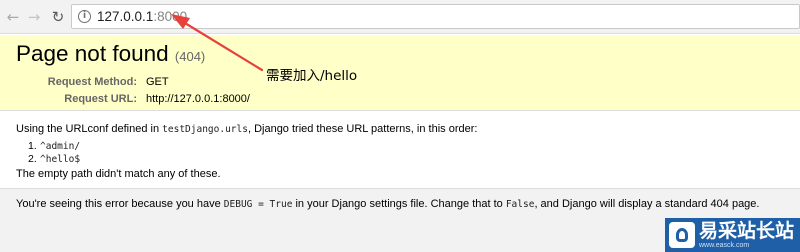 Image resolution: width=800 pixels, height=252 pixels. Describe the element at coordinates (34, 17) in the screenshot. I see `forward-arrow-icon: →` at that location.